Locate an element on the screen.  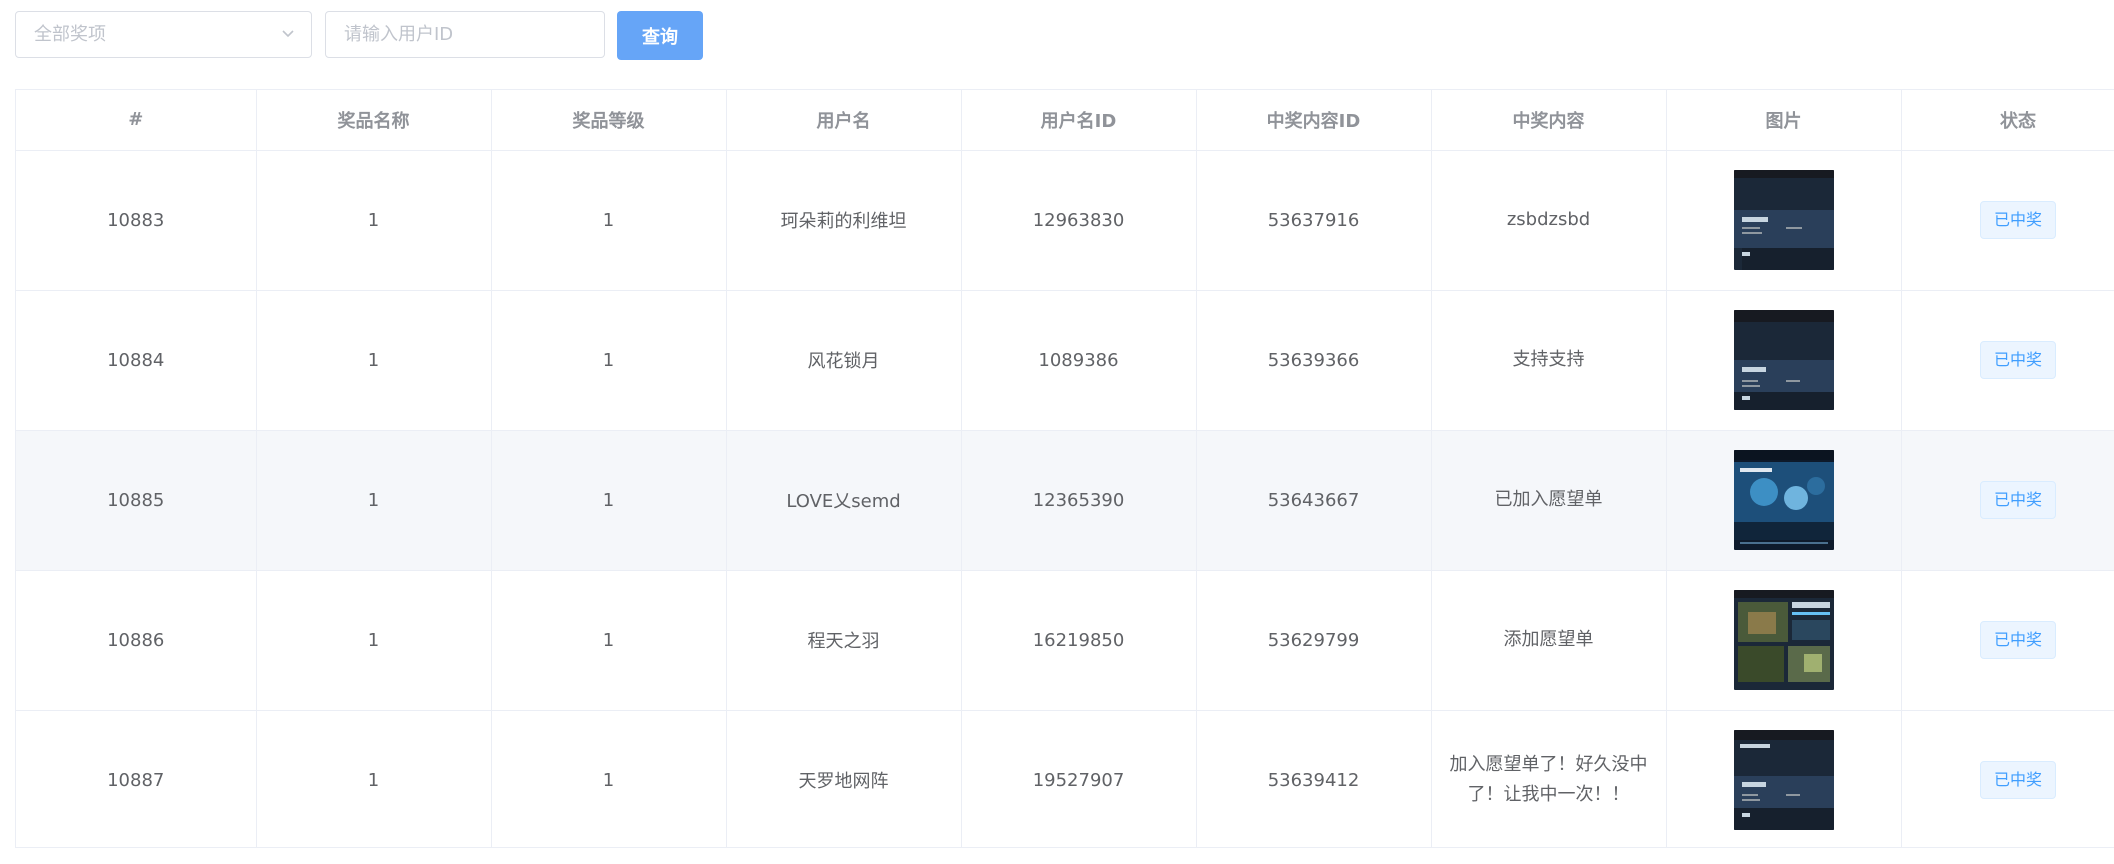
cell-user-id: 19527907 is located at coordinates (1079, 778).